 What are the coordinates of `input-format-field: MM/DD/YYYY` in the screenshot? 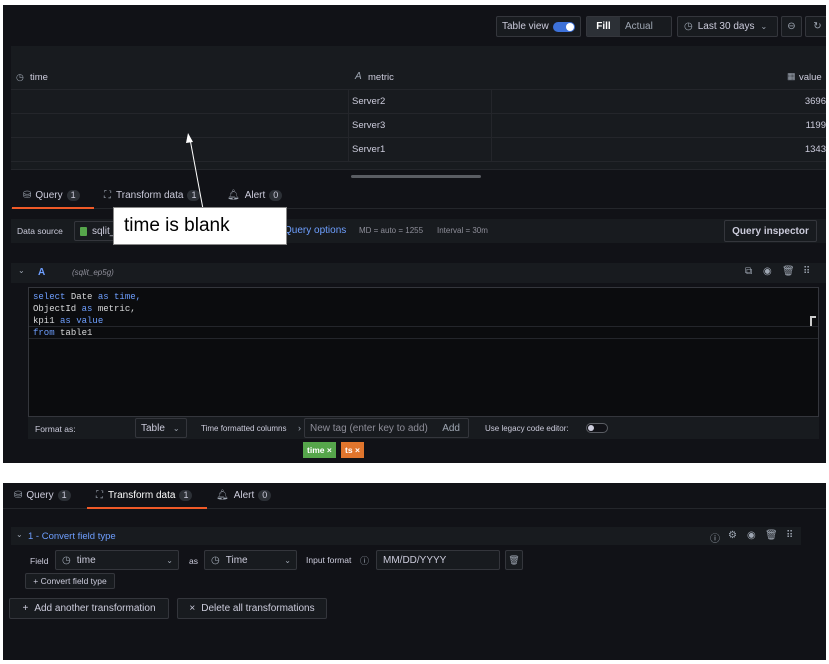 It's located at (438, 560).